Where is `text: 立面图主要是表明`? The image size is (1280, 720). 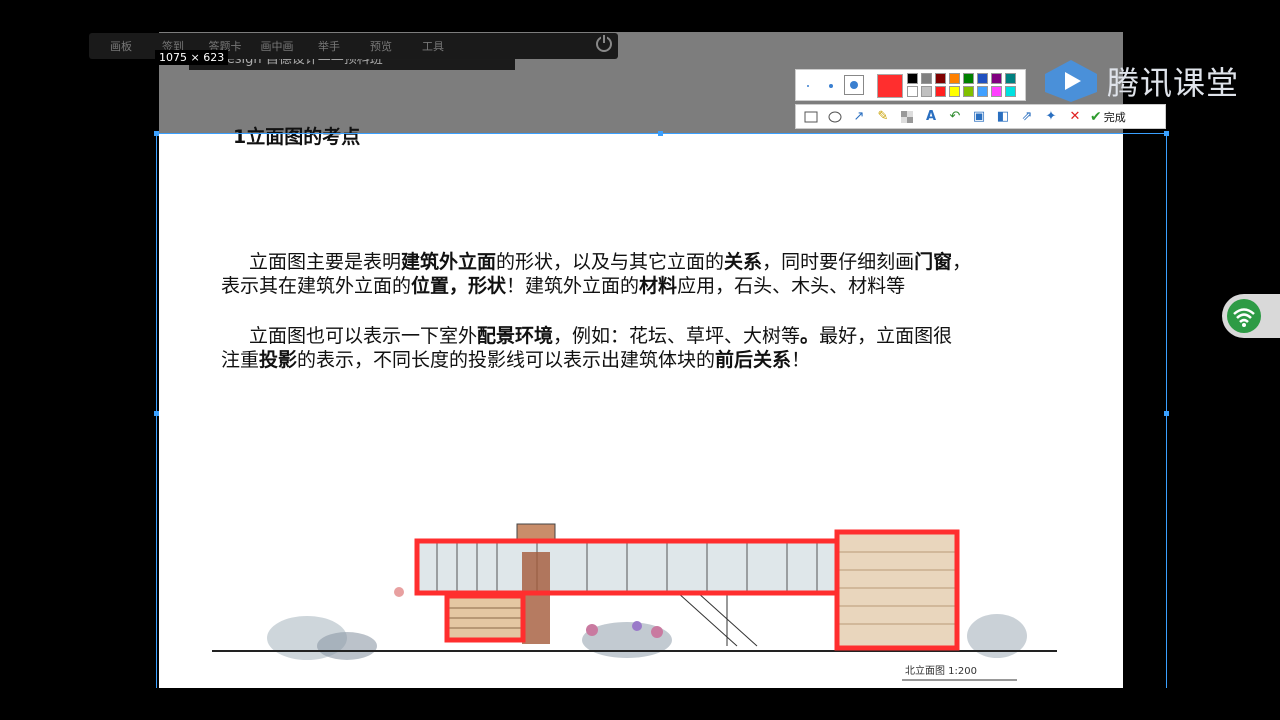 text: 立面图主要是表明 is located at coordinates (325, 262).